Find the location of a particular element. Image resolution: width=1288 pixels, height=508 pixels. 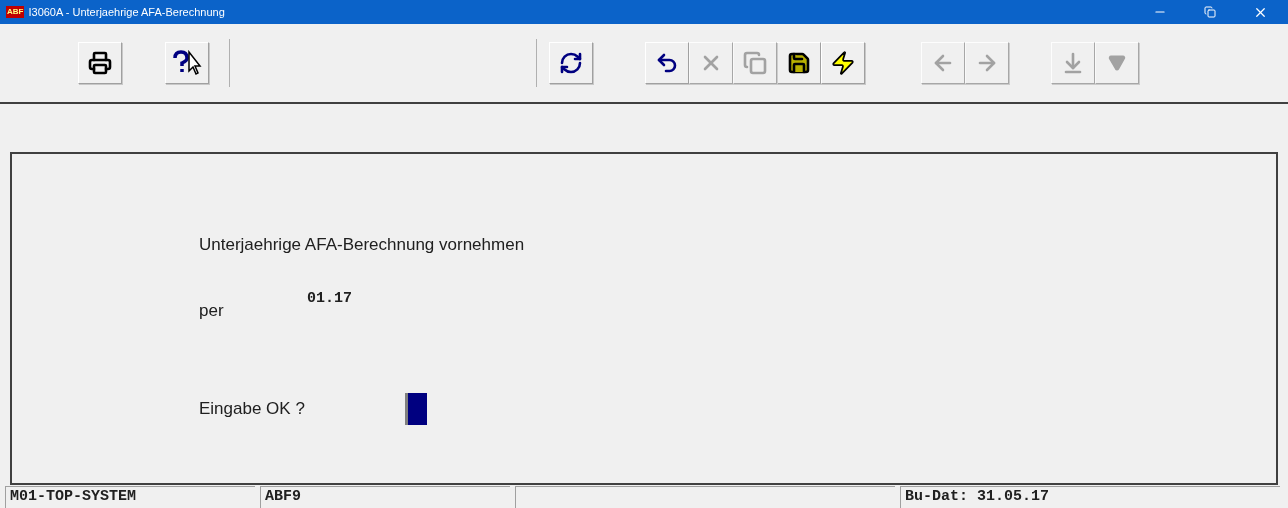

restore-icon is located at coordinates (1210, 12).